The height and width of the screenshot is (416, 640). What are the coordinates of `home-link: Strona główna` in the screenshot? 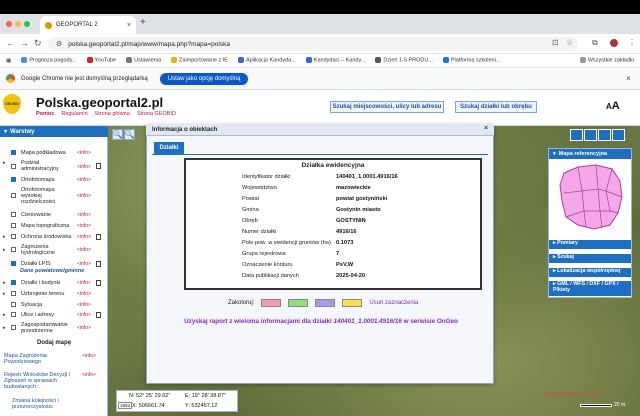 It's located at (112, 114).